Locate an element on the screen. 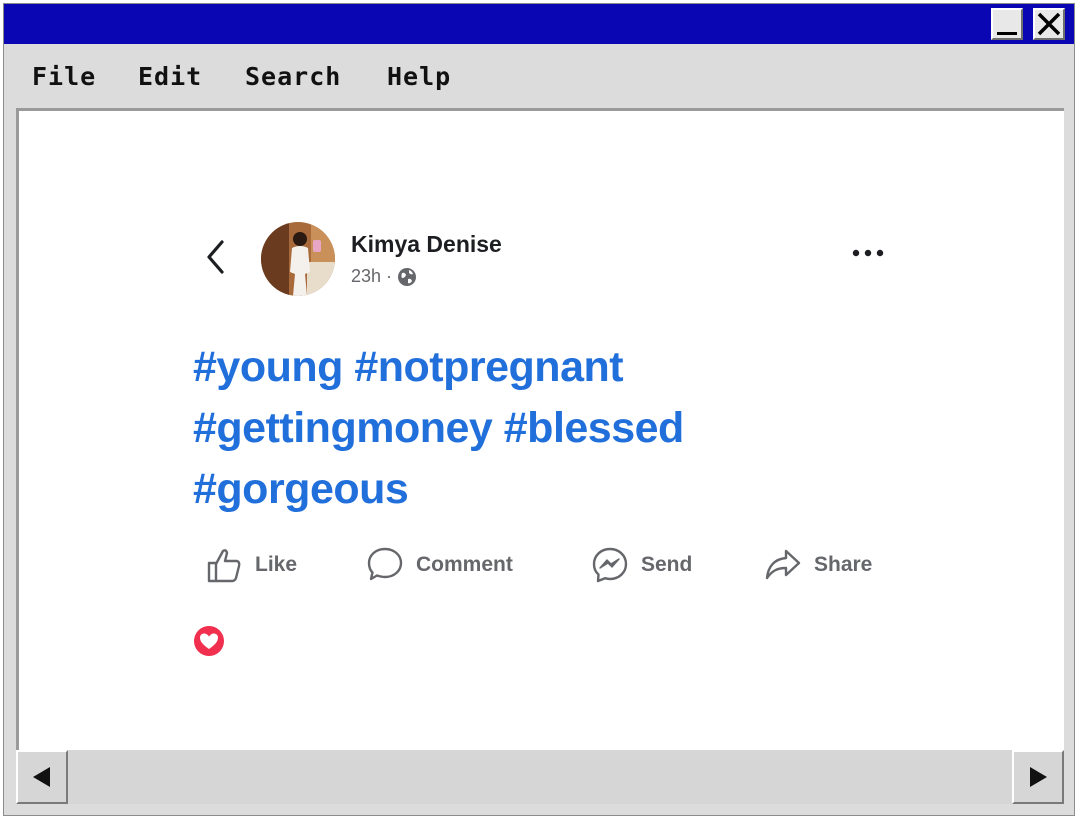 The width and height of the screenshot is (1080, 819). messenger-icon is located at coordinates (610, 565).